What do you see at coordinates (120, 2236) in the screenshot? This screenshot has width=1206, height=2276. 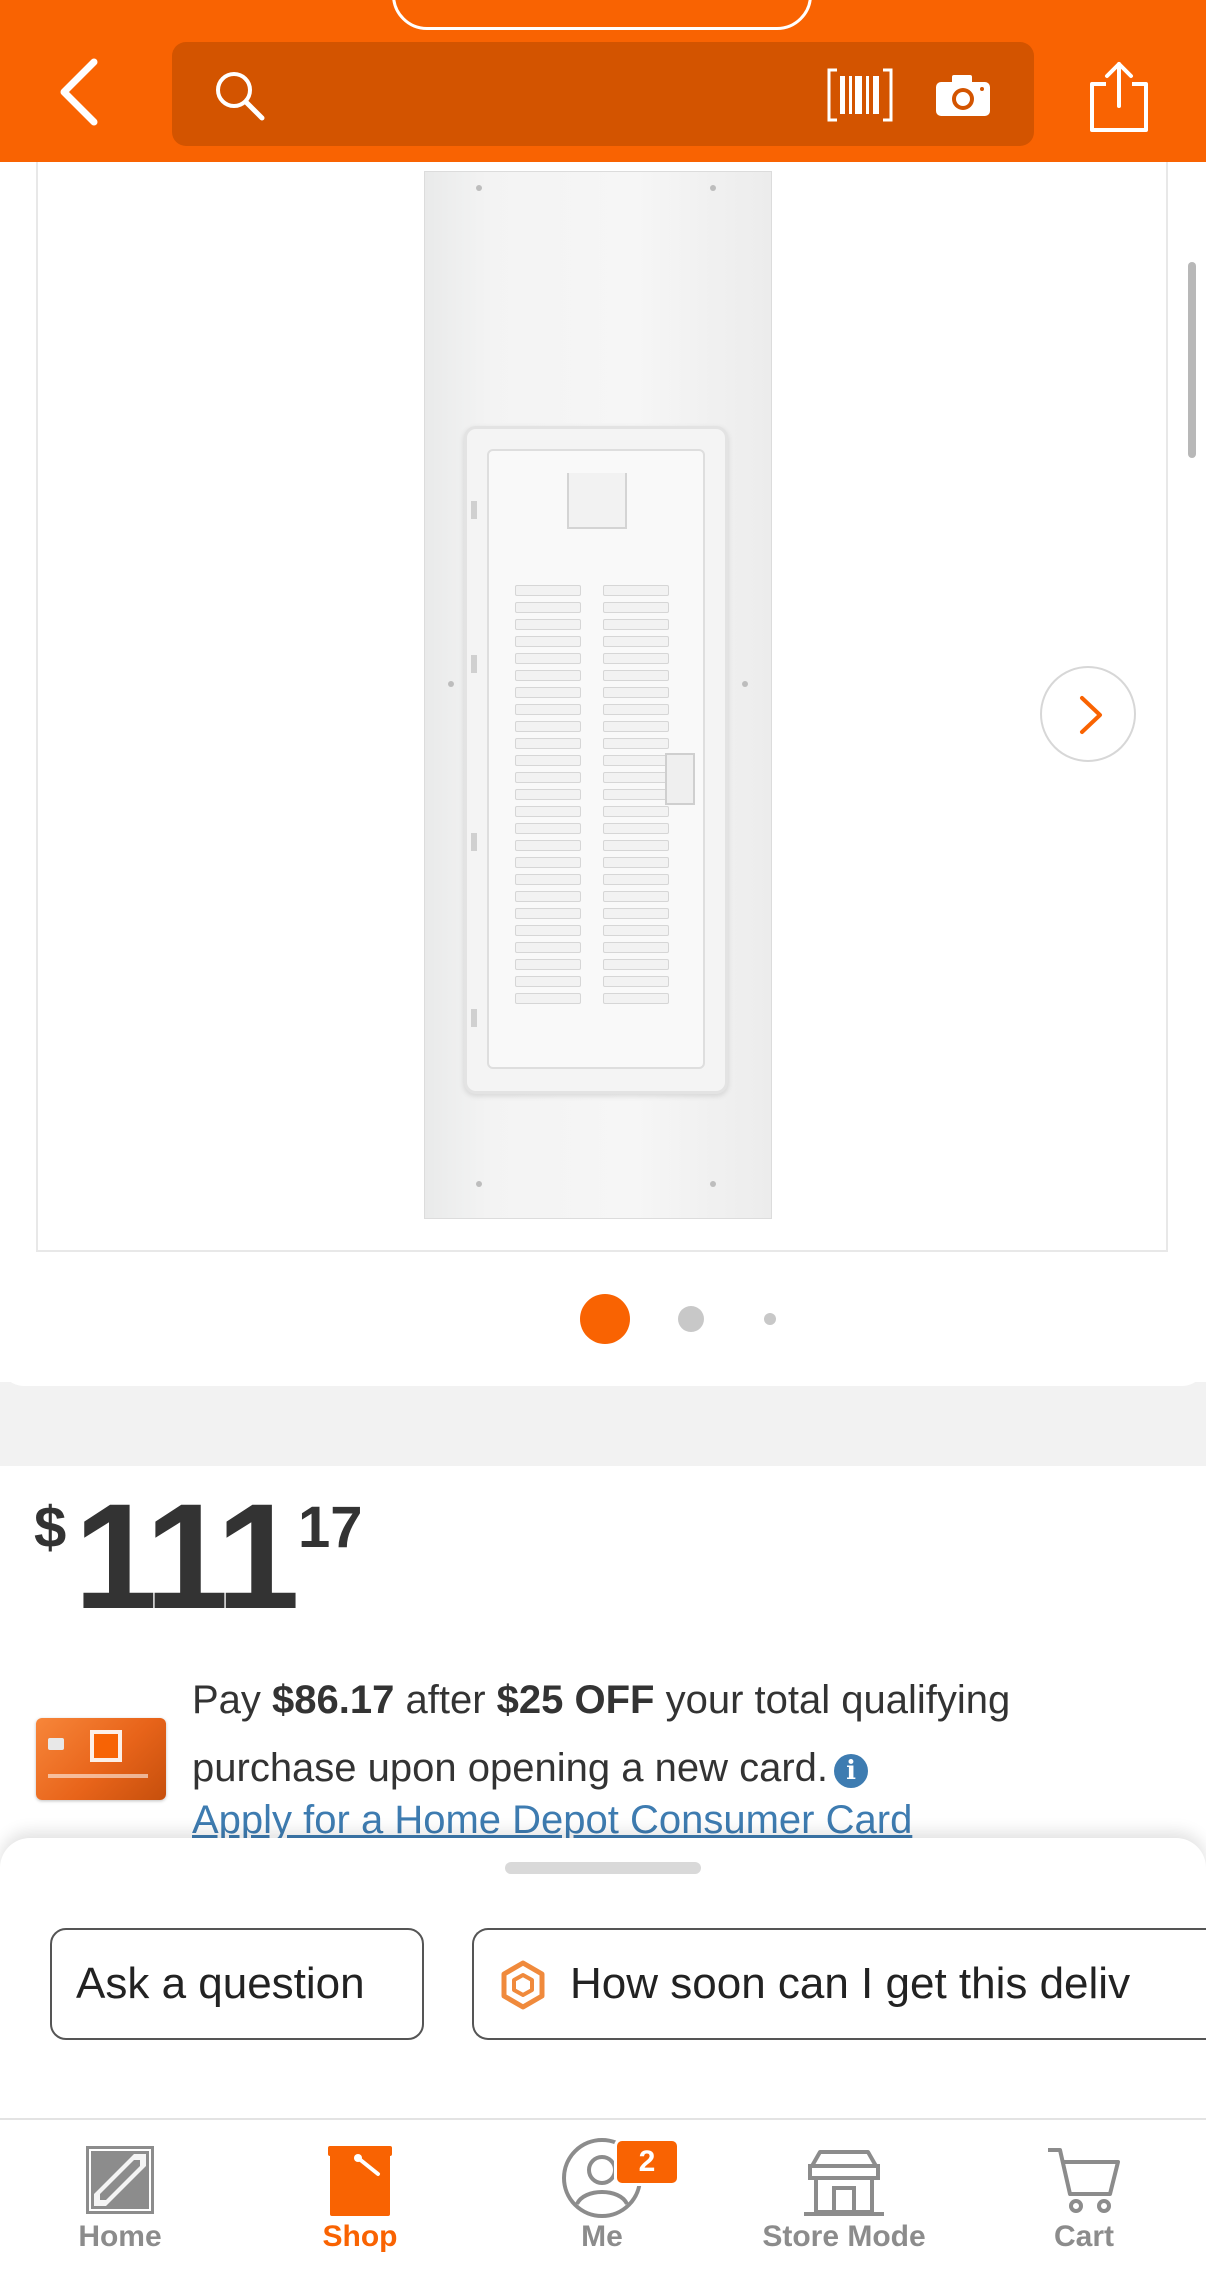 I see `tab-home-label: Home` at bounding box center [120, 2236].